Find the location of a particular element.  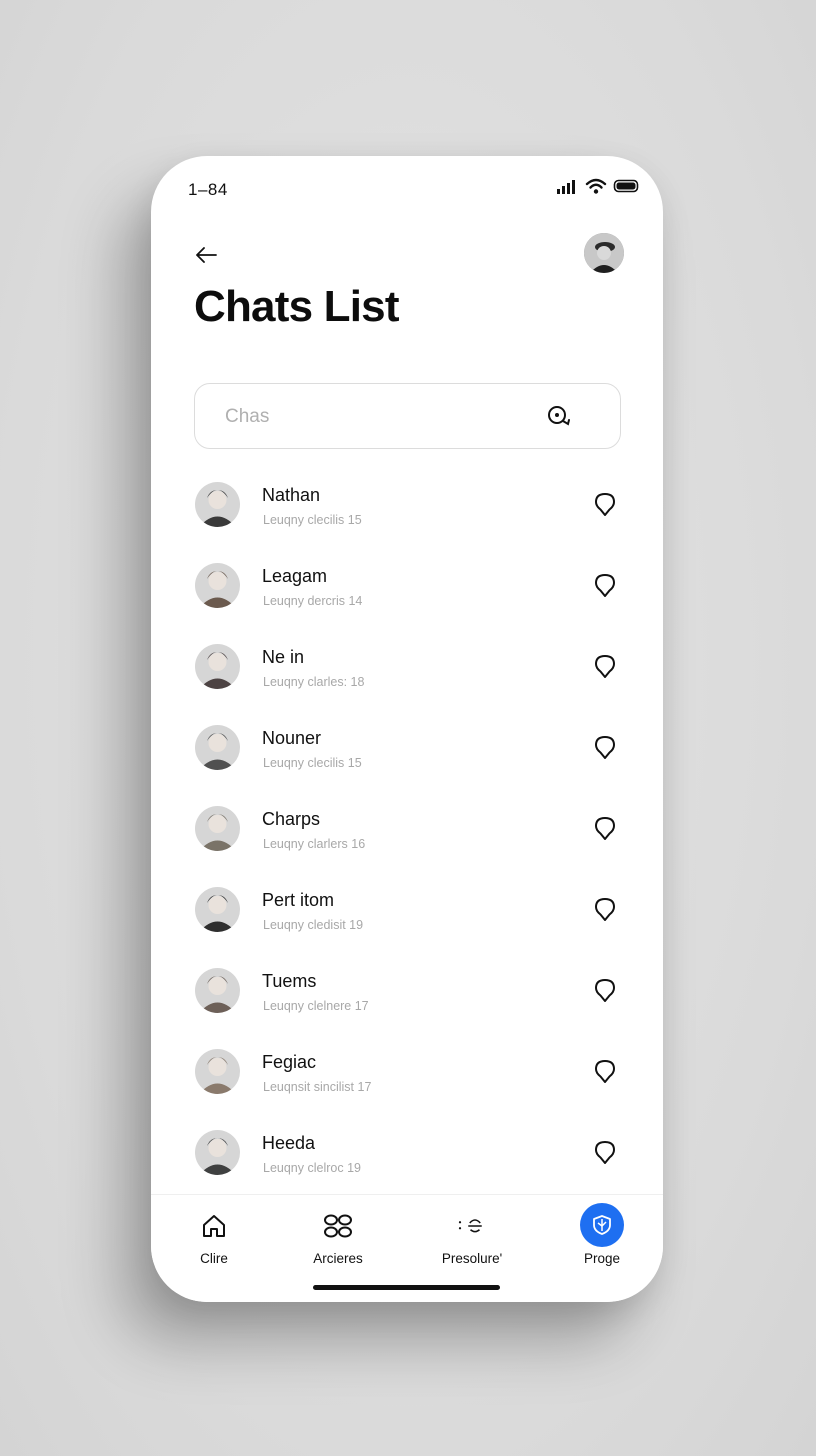

wifi-icon is located at coordinates (596, 186).